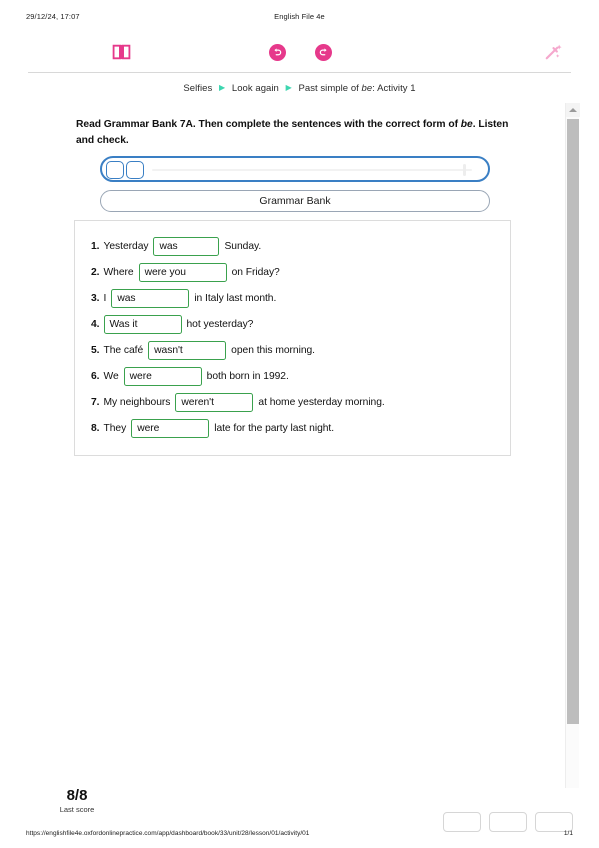 This screenshot has height=848, width=599. What do you see at coordinates (95, 402) in the screenshot?
I see `question-number: 7.` at bounding box center [95, 402].